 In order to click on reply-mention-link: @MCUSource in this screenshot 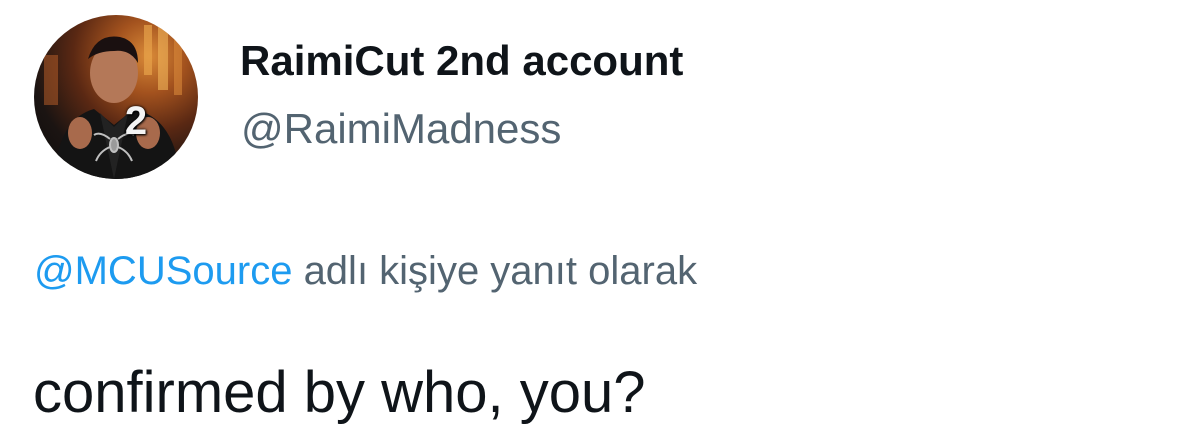, I will do `click(163, 271)`.